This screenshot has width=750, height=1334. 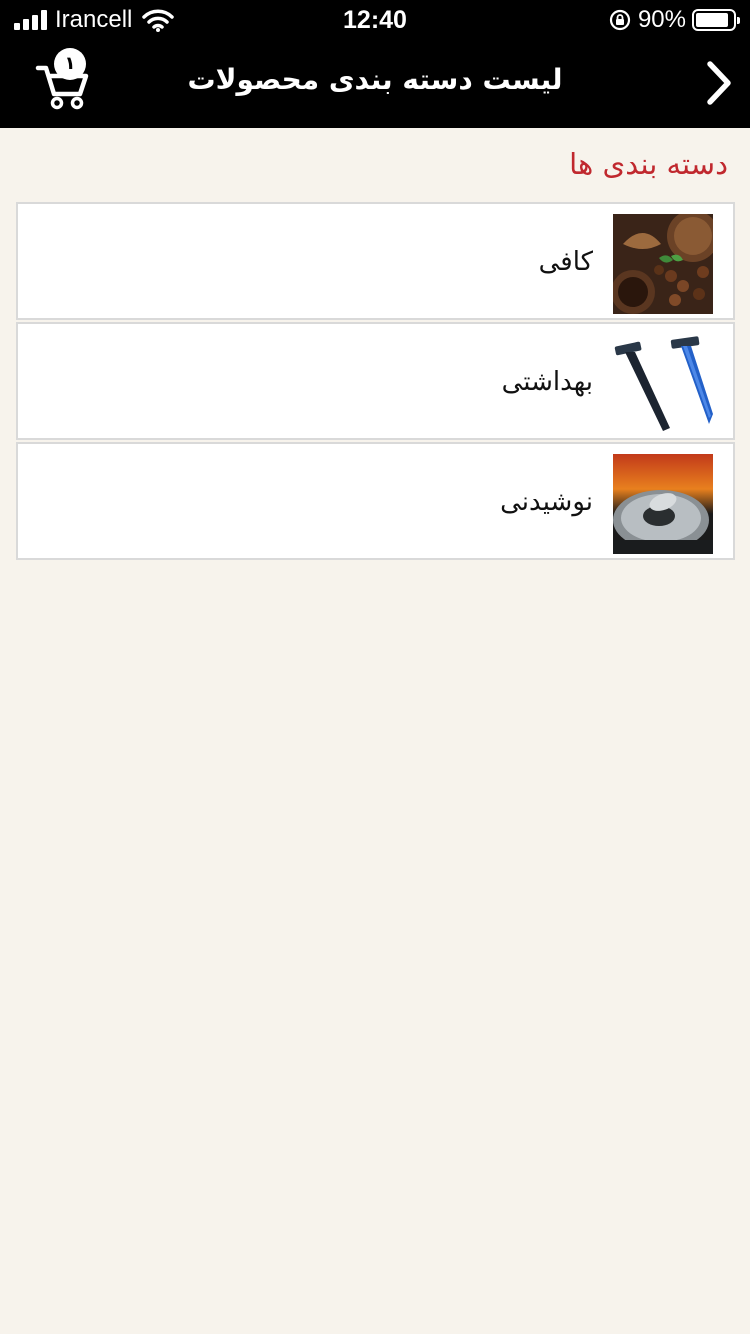 I want to click on status-right: 90%, so click(x=674, y=20).